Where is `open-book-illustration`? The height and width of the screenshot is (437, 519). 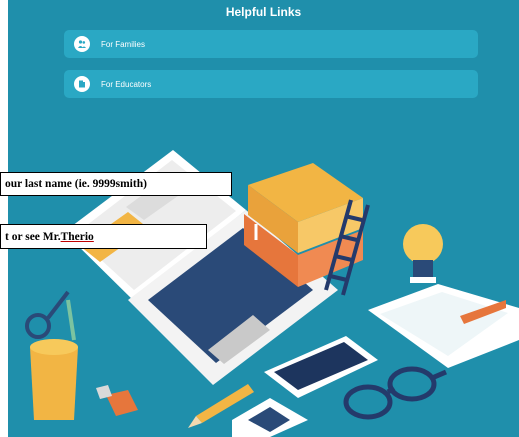
open-book-illustration is located at coordinates (443, 326).